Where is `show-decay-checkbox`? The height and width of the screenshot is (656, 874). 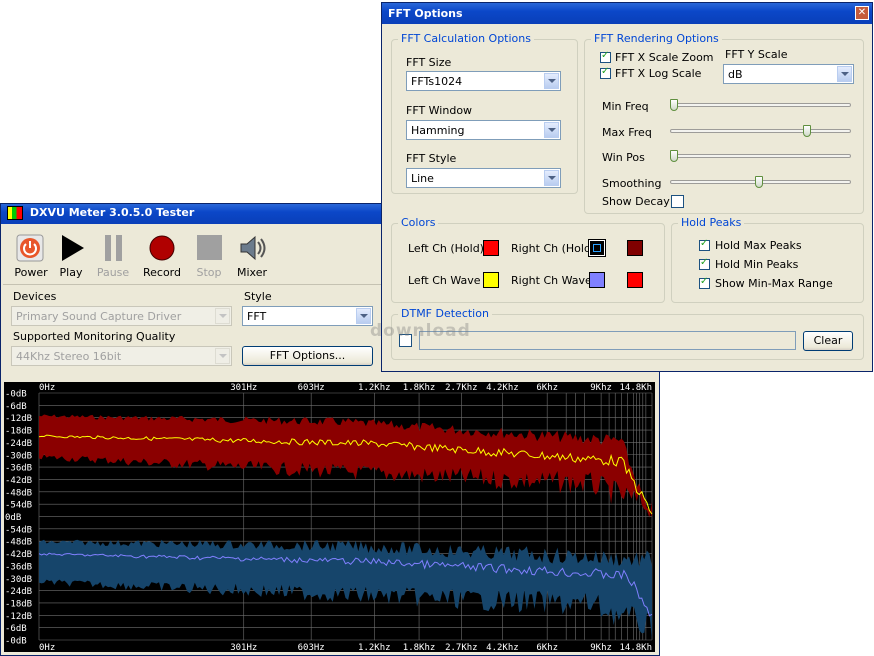
show-decay-checkbox is located at coordinates (677, 201).